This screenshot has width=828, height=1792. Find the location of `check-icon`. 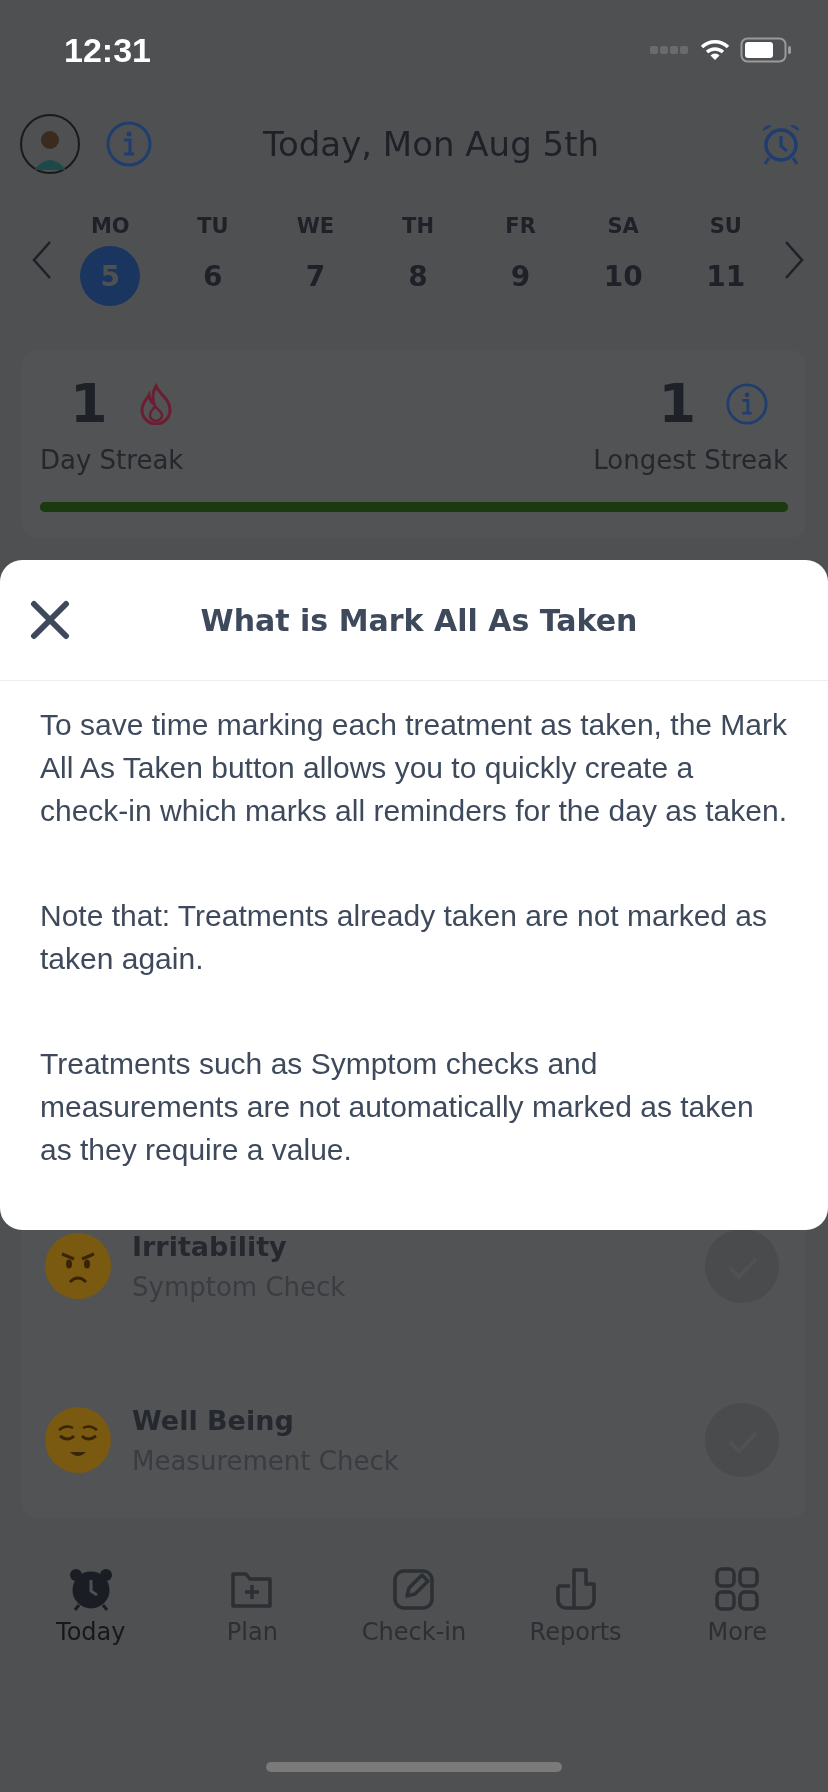

check-icon is located at coordinates (742, 1266).